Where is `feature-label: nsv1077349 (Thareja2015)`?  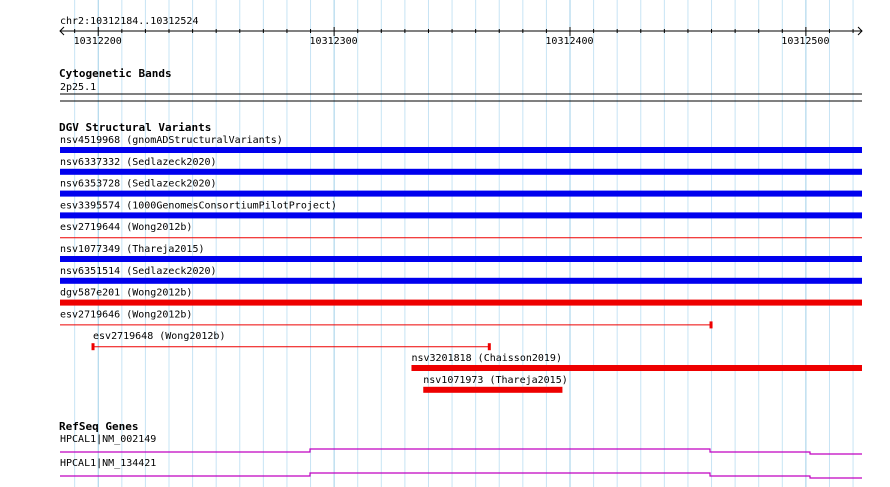 feature-label: nsv1077349 (Thareja2015) is located at coordinates (132, 249).